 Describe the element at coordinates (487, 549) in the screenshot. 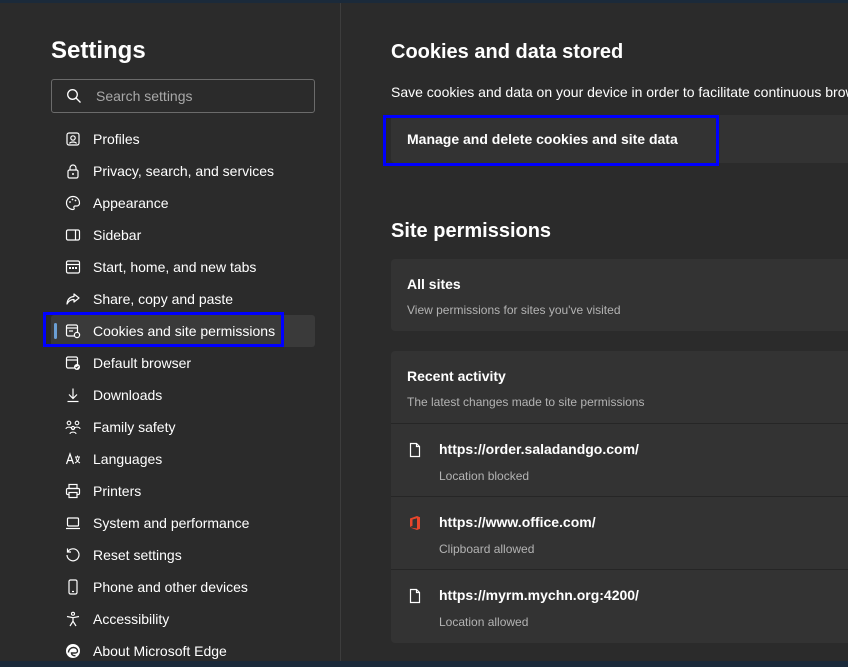

I see `activity-status: Clipboard allowed` at that location.